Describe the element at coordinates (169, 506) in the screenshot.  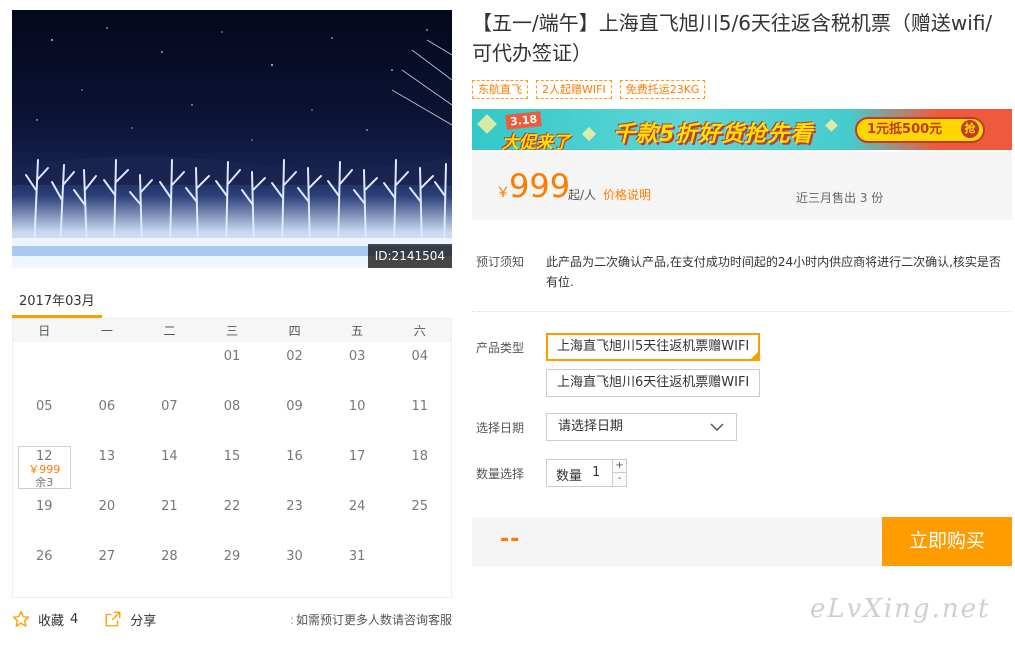
I see `calendar-day-number: 21` at that location.